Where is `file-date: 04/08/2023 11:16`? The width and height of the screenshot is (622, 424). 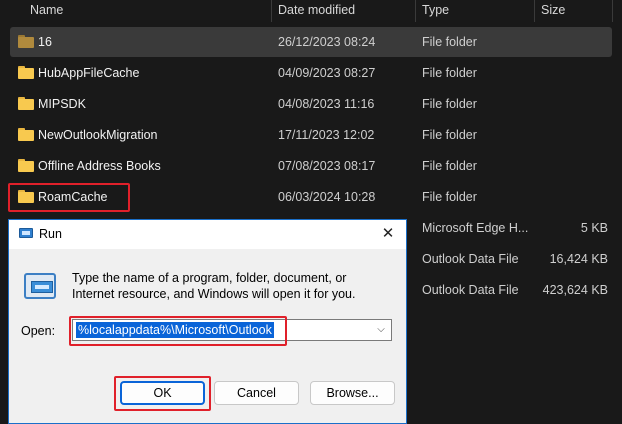
file-date: 04/08/2023 11:16 is located at coordinates (326, 104).